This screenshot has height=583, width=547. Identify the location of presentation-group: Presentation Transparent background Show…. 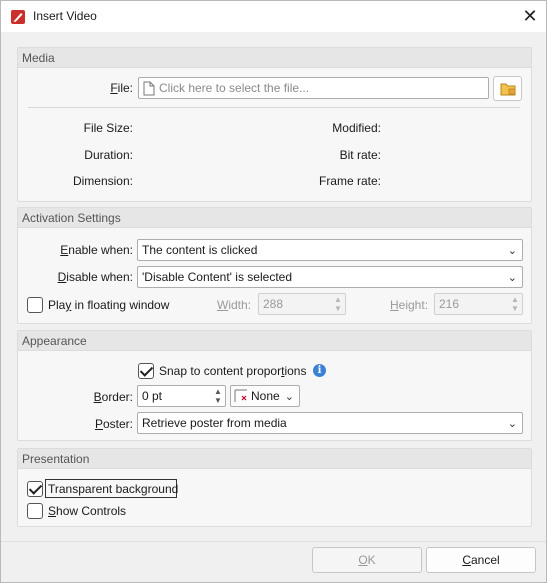
(274, 487).